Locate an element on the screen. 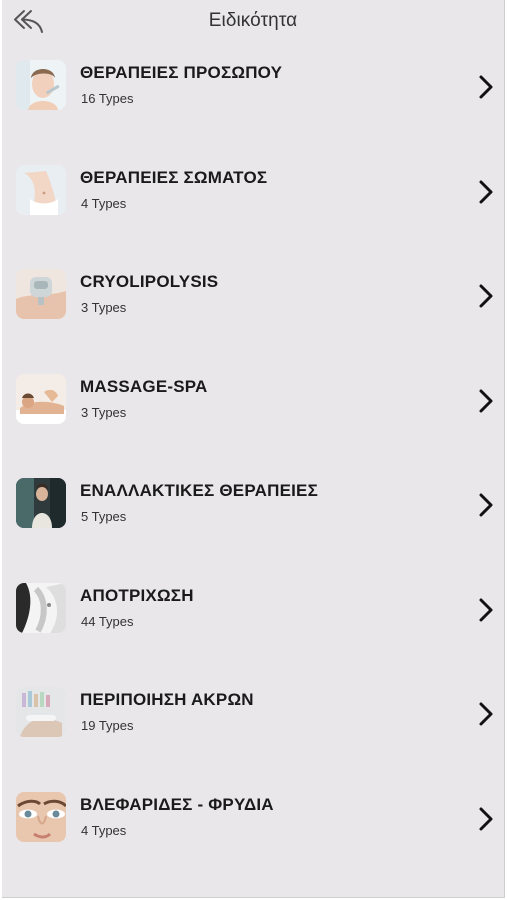 This screenshot has width=507, height=900. lashes-brows-thumbnail is located at coordinates (41, 816).